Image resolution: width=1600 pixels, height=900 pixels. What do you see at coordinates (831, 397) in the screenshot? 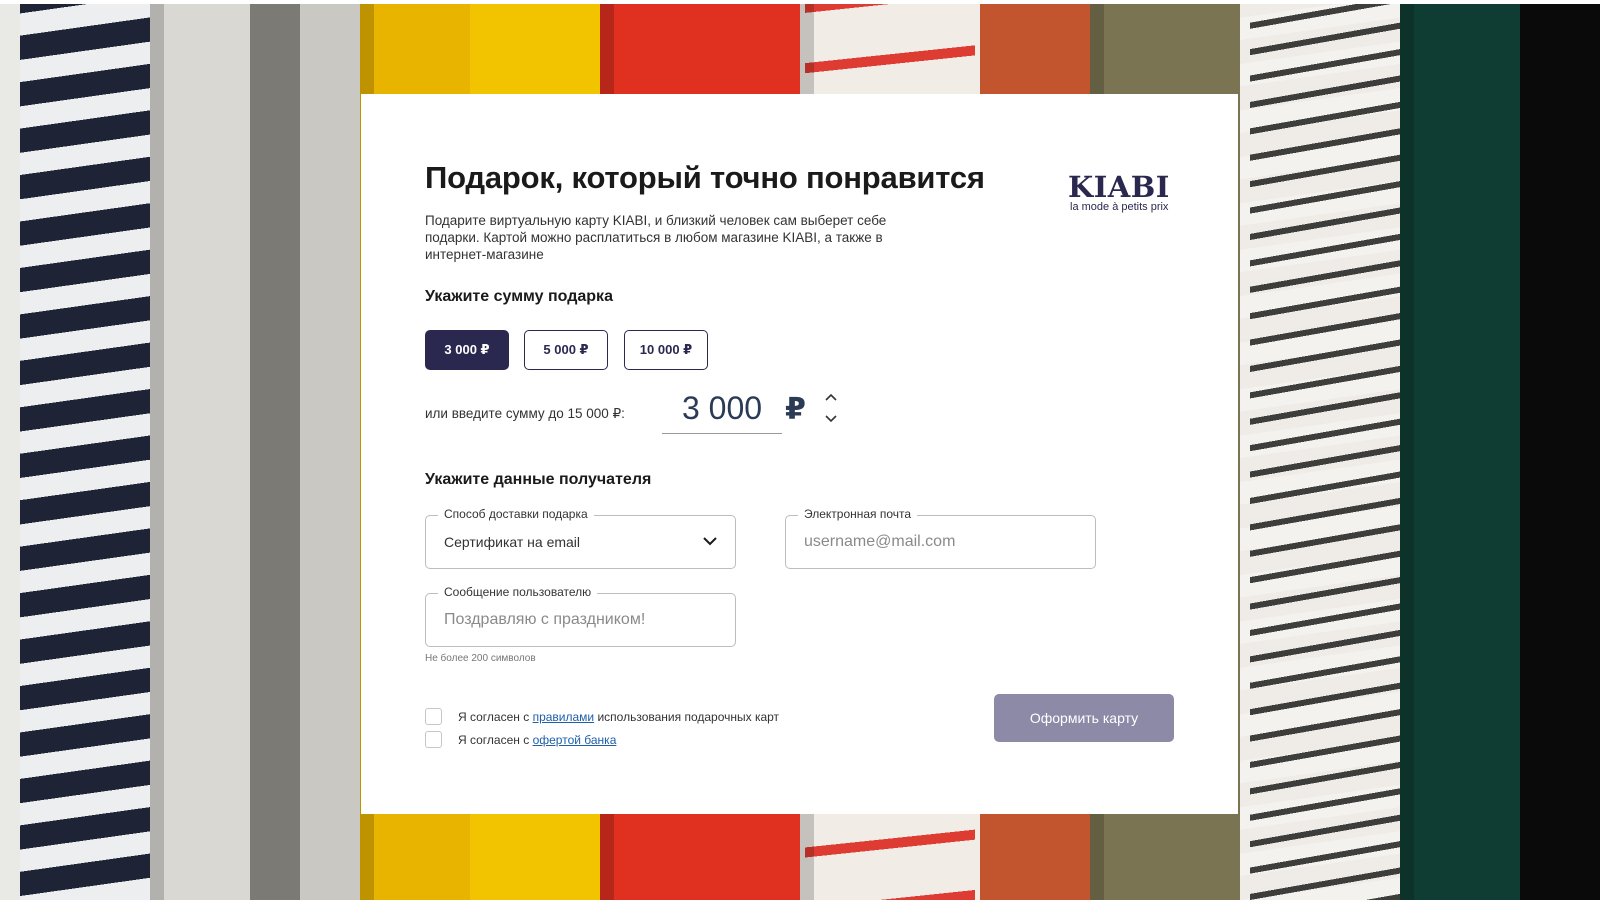
I see `chevron-up-icon` at bounding box center [831, 397].